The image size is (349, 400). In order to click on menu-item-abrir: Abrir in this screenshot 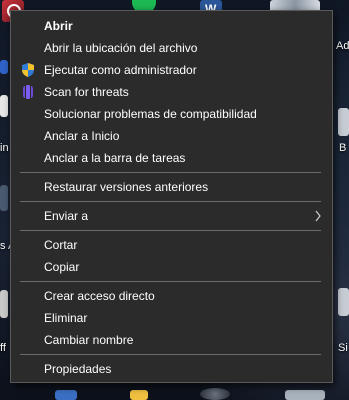, I will do `click(171, 26)`.